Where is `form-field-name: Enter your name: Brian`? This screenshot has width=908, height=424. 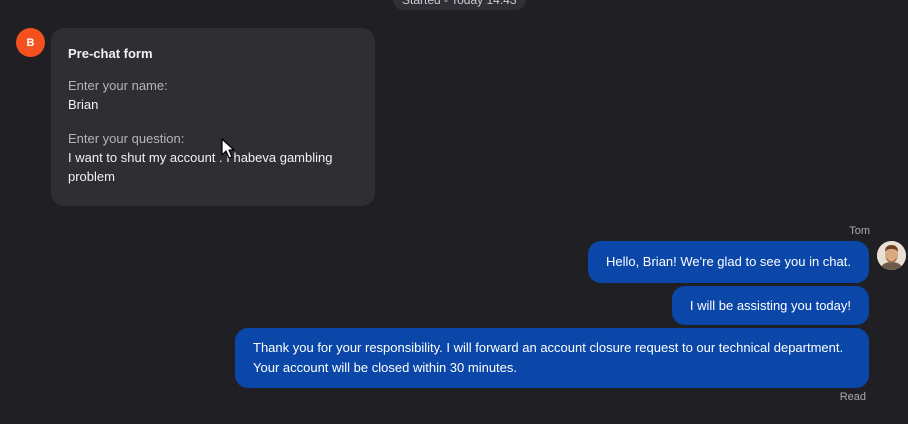 form-field-name: Enter your name: Brian is located at coordinates (213, 95).